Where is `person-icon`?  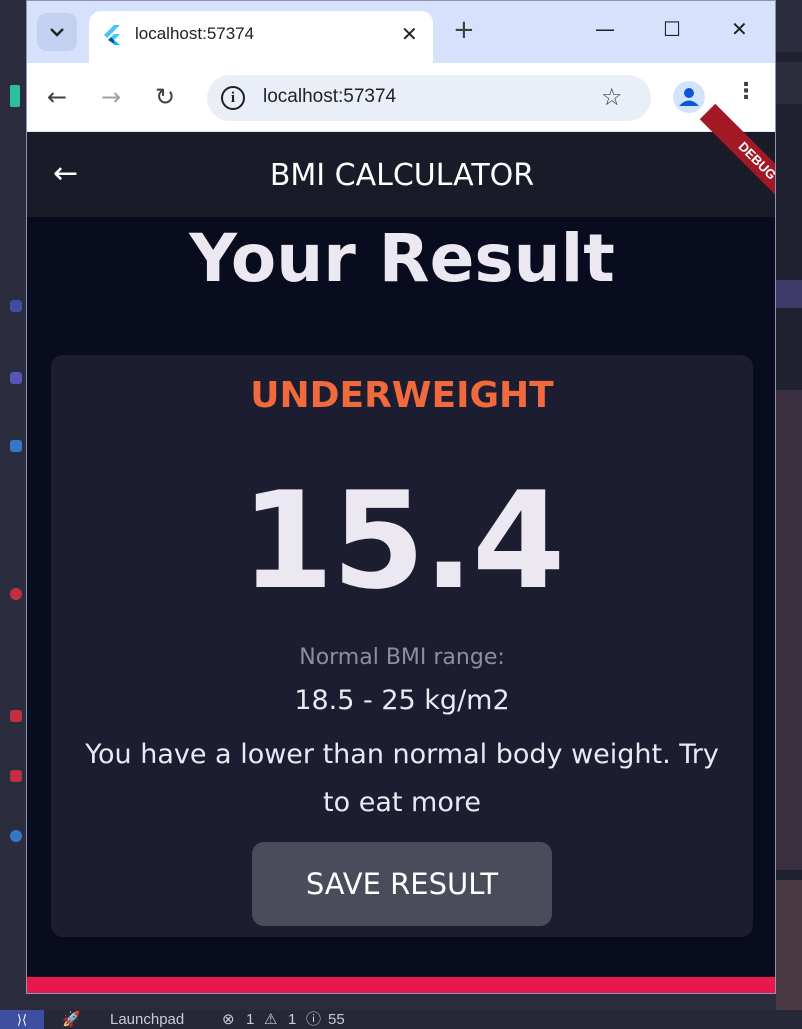 person-icon is located at coordinates (689, 97).